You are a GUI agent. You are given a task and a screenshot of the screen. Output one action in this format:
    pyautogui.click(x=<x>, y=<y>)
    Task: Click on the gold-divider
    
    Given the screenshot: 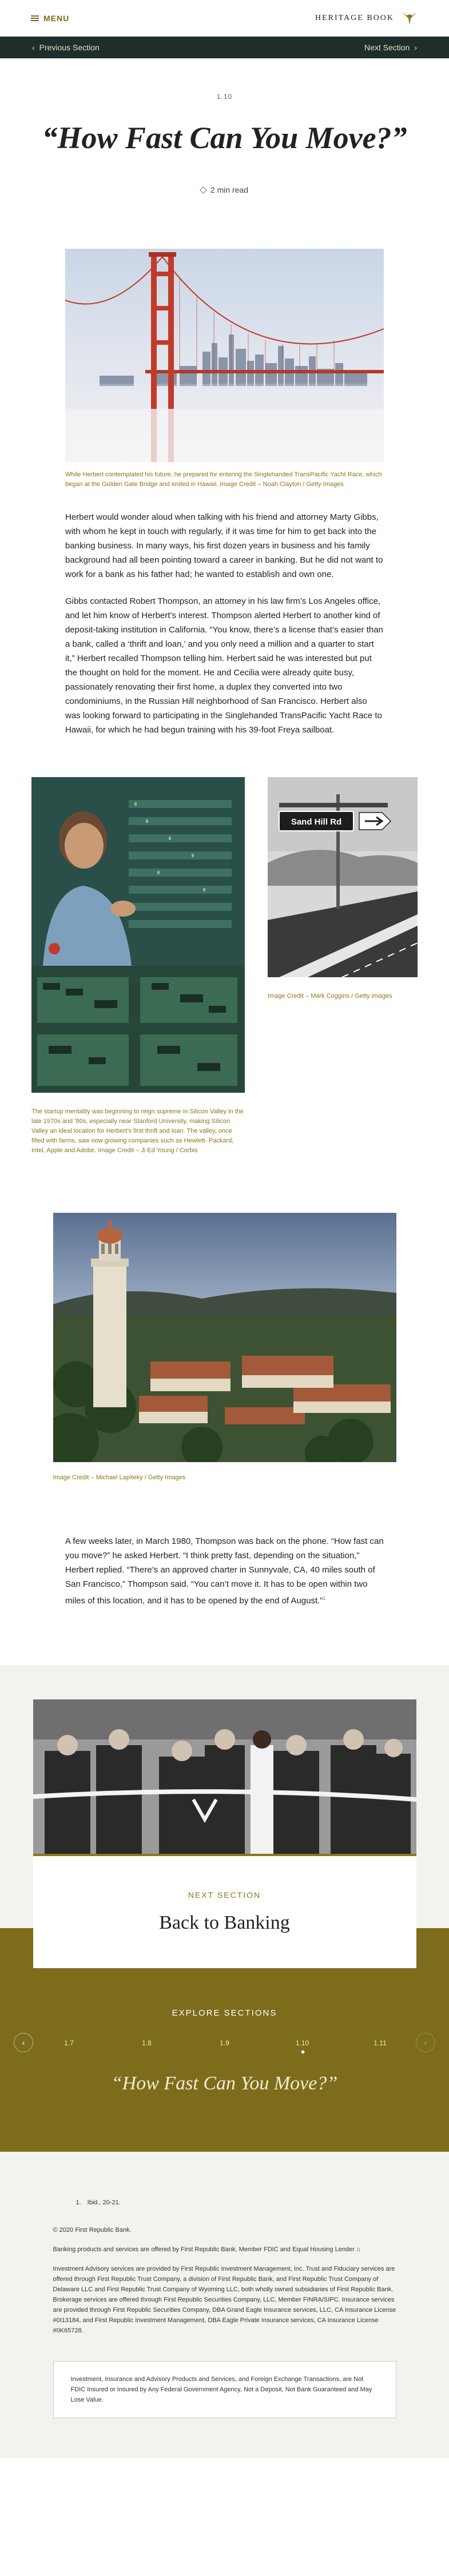 What is the action you would take?
    pyautogui.click(x=224, y=1855)
    